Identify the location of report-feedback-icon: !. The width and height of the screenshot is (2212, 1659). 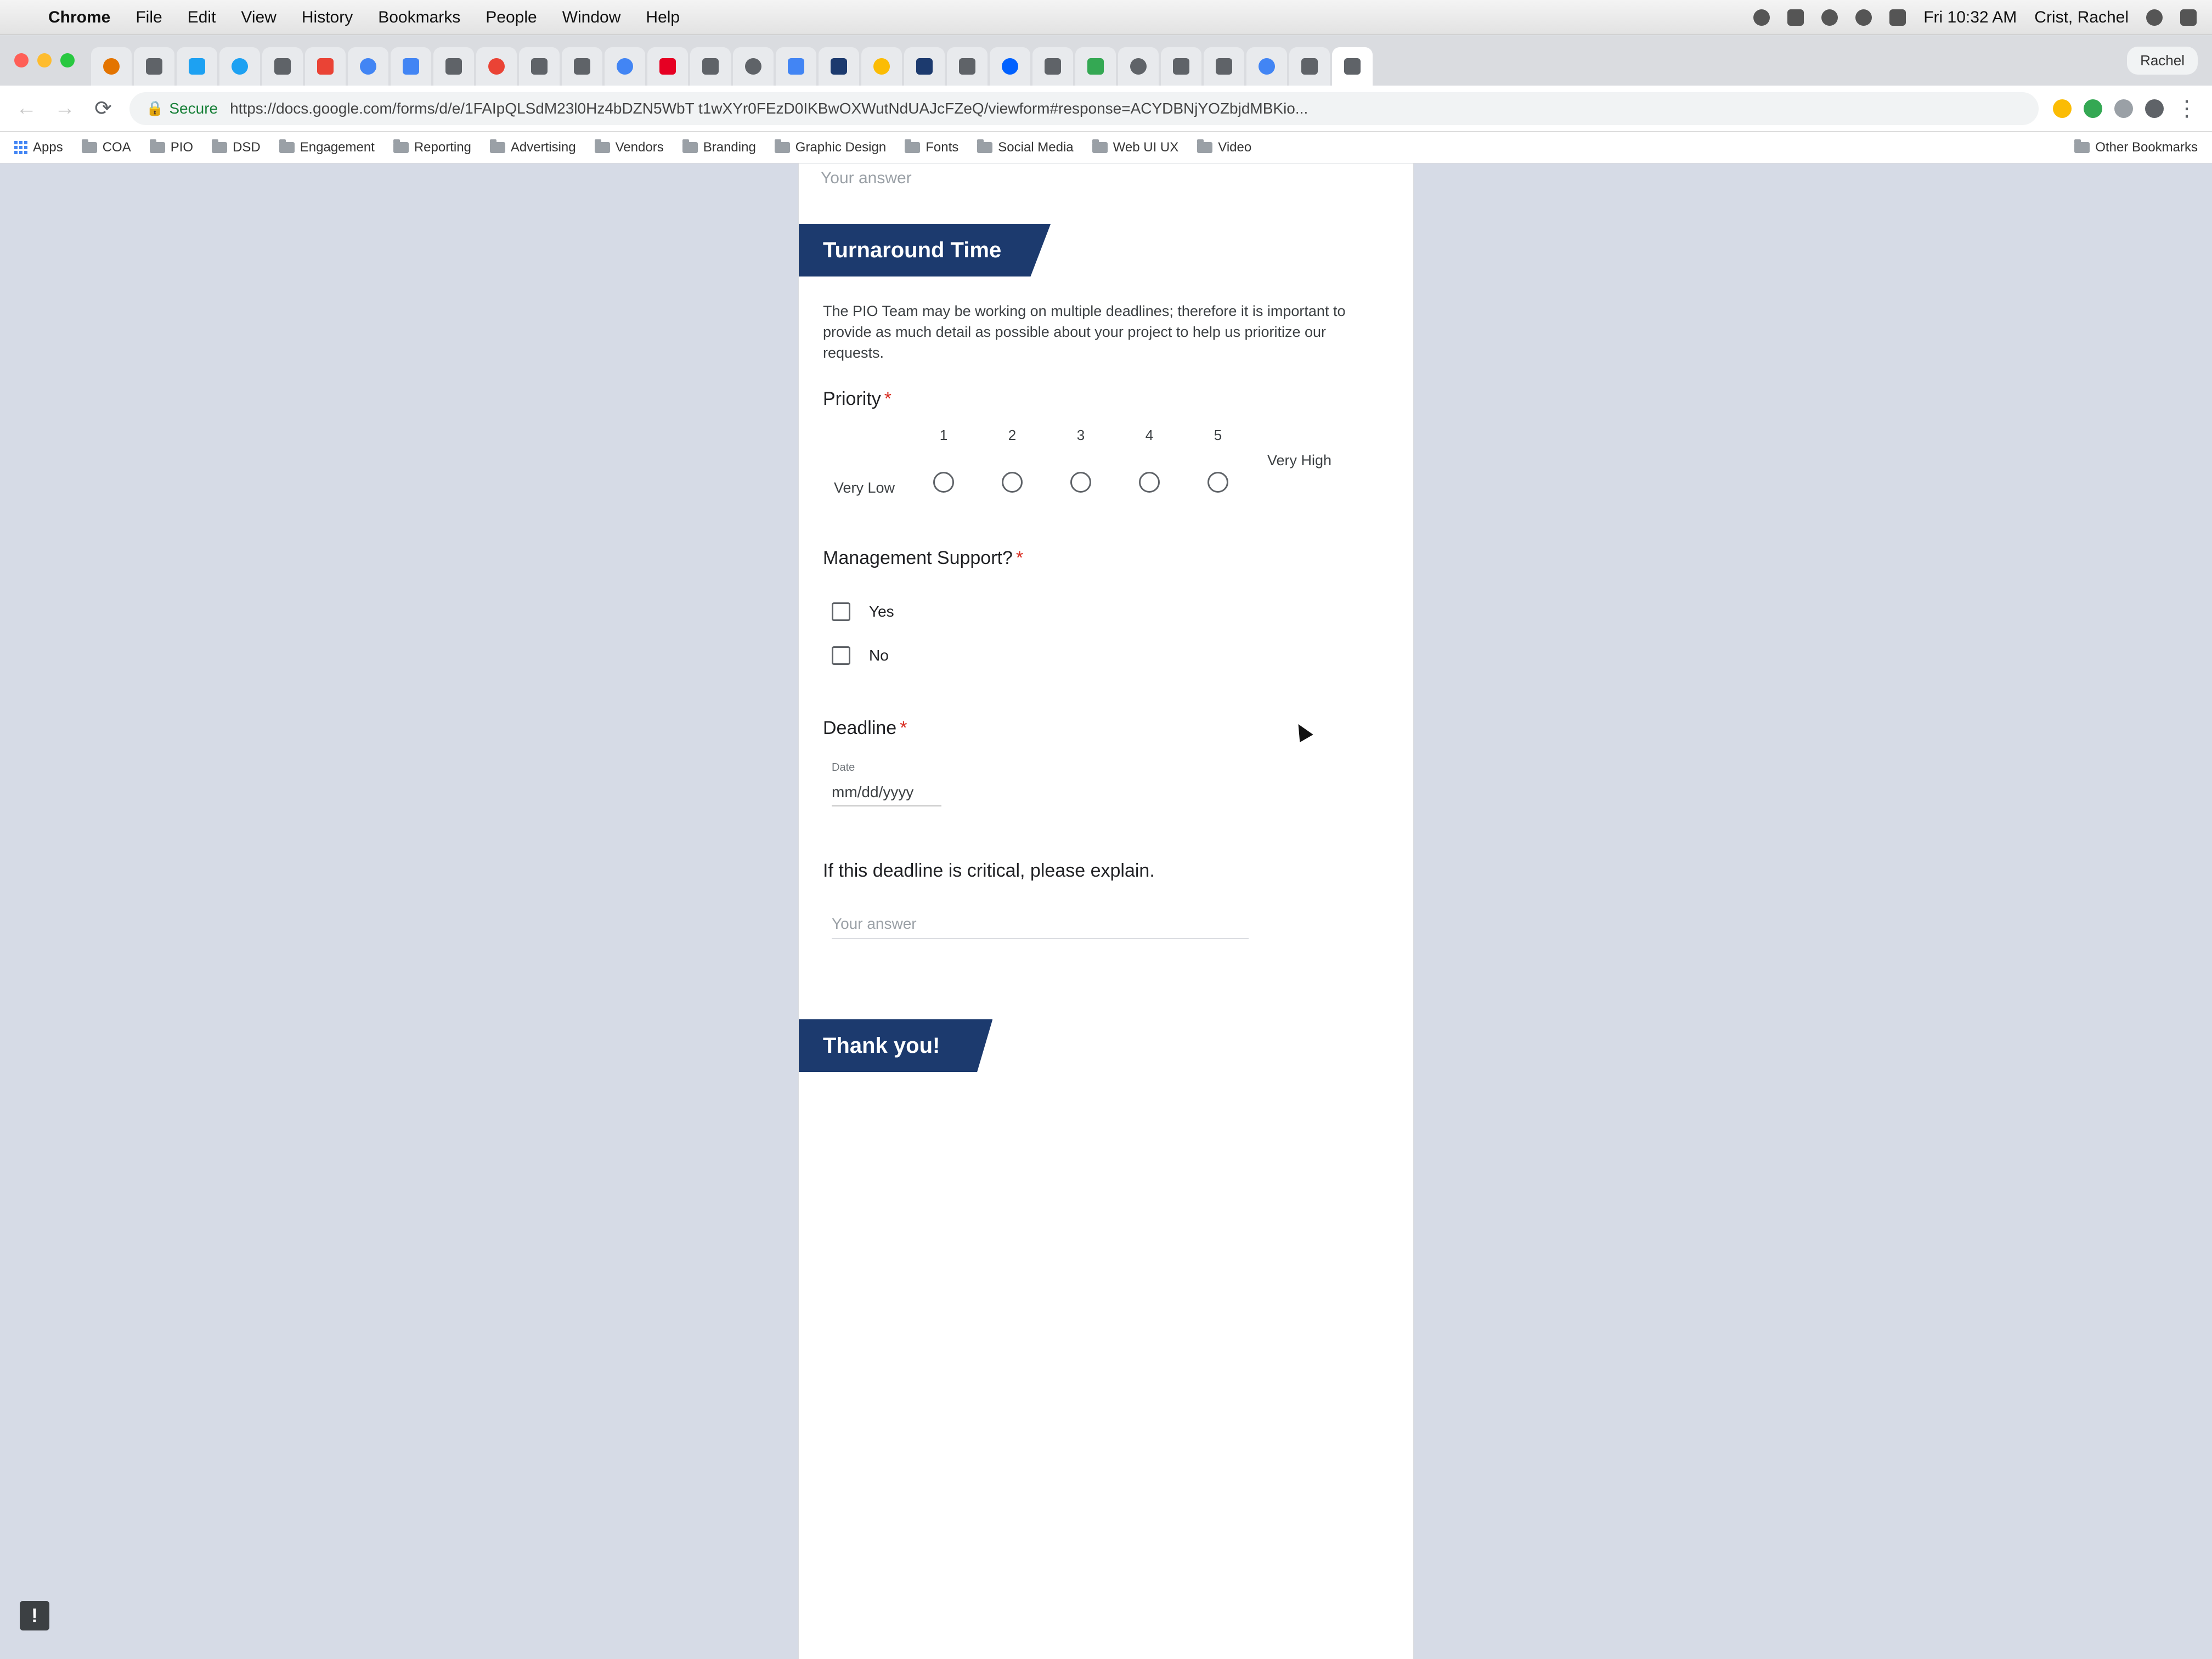
(35, 1616).